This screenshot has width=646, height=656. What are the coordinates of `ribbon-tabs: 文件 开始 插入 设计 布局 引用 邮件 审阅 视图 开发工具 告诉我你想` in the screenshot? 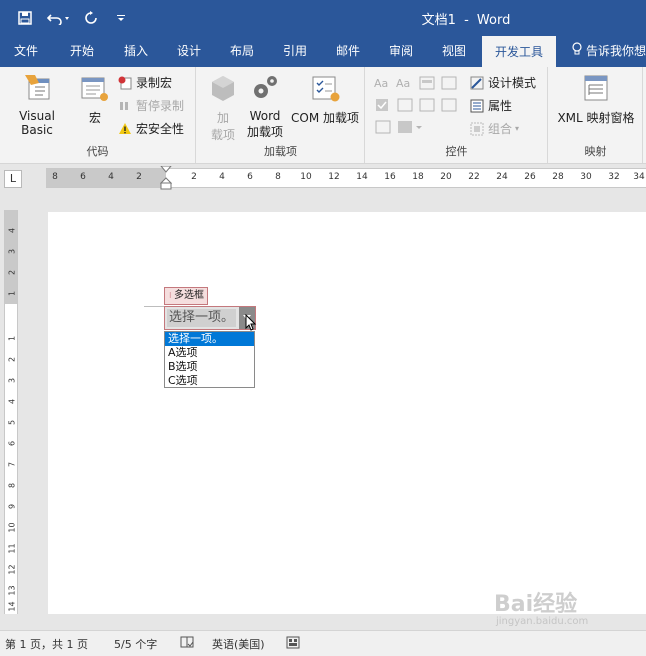 It's located at (323, 51).